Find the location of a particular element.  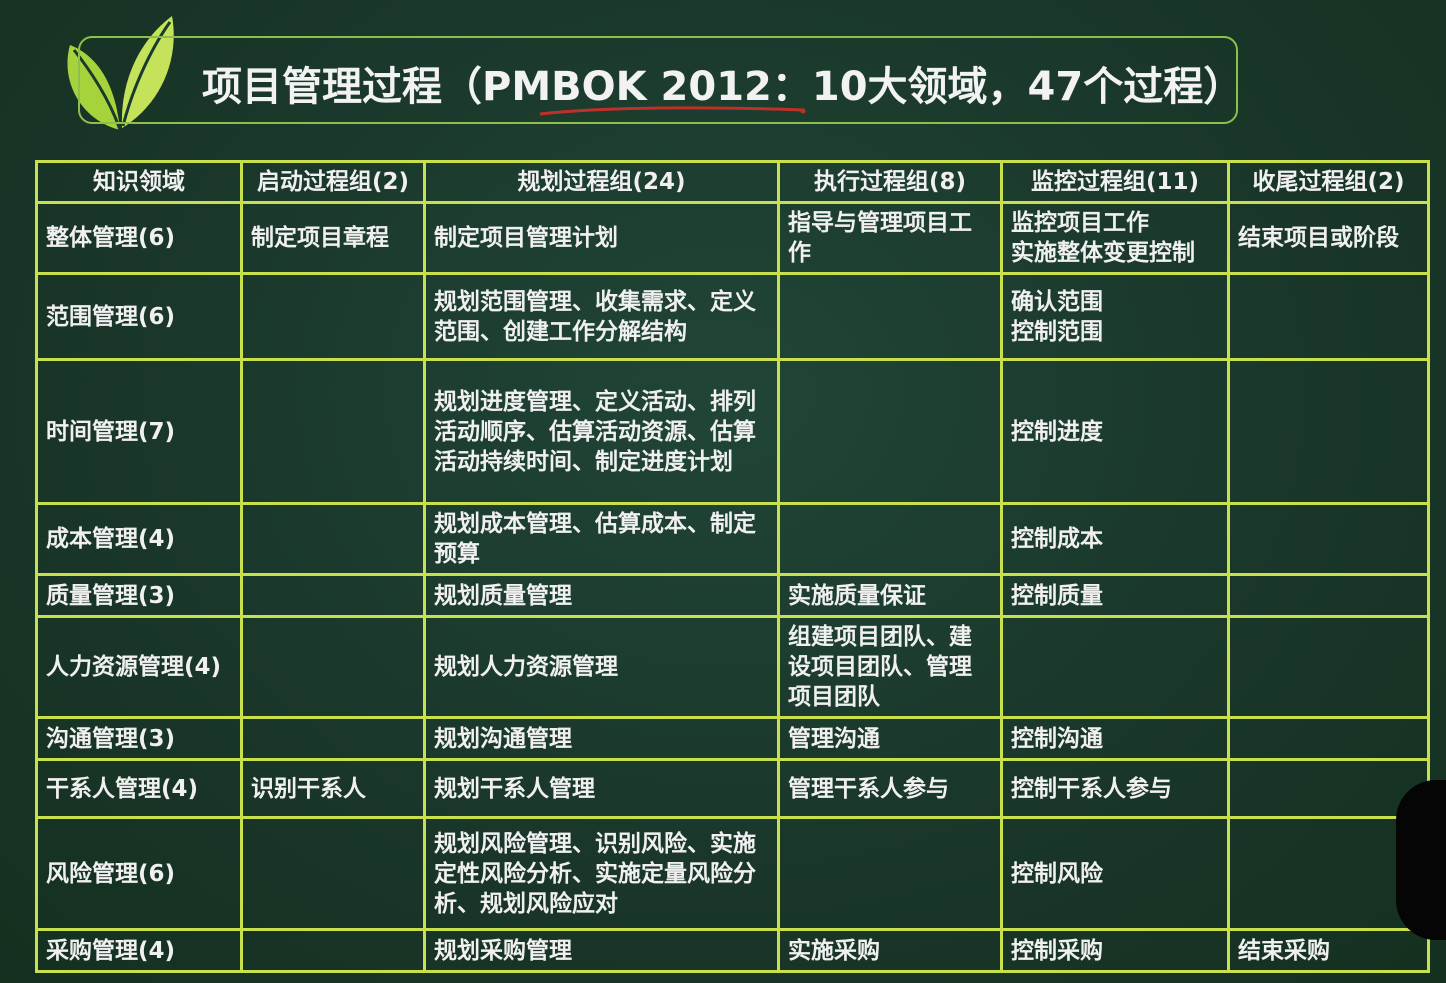

table-cell-initiating: 识别干系人 is located at coordinates (333, 788).